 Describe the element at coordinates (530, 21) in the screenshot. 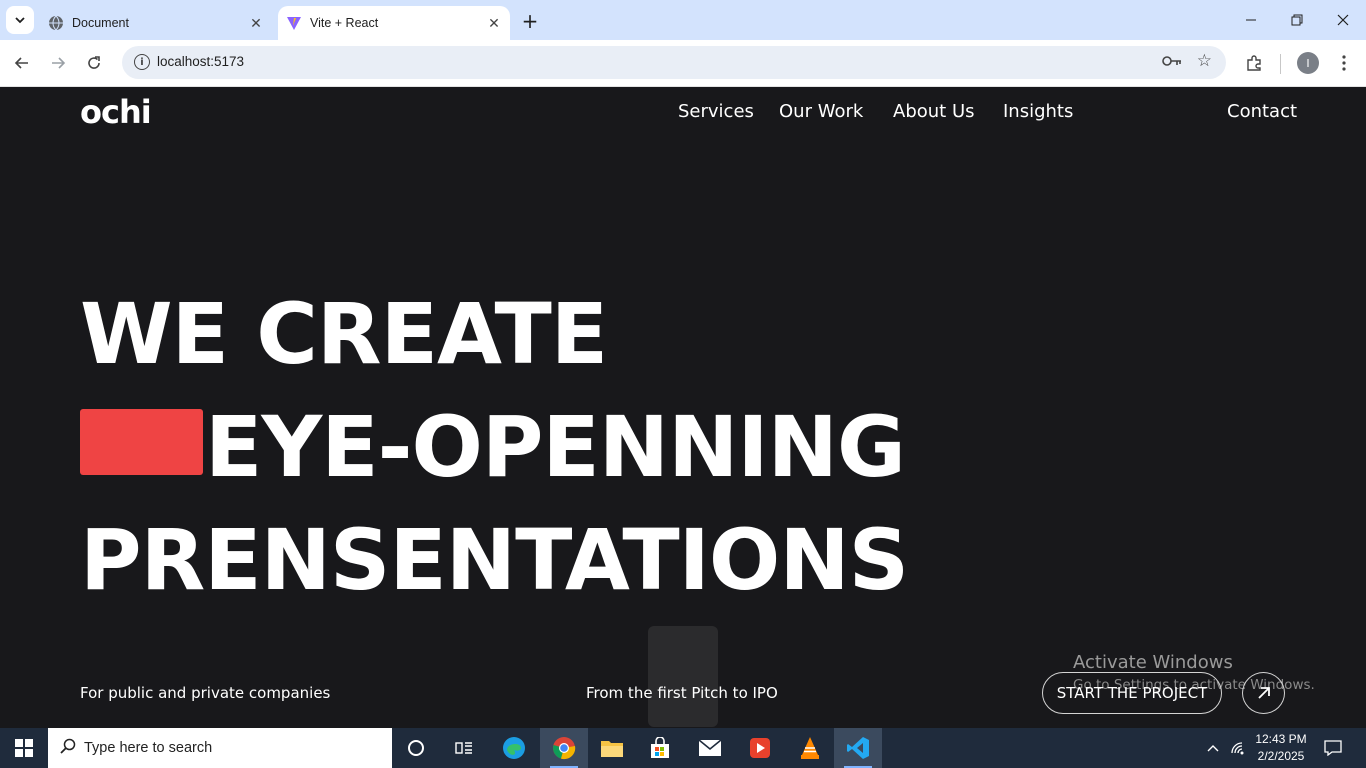

I see `new-tab-button: +` at that location.